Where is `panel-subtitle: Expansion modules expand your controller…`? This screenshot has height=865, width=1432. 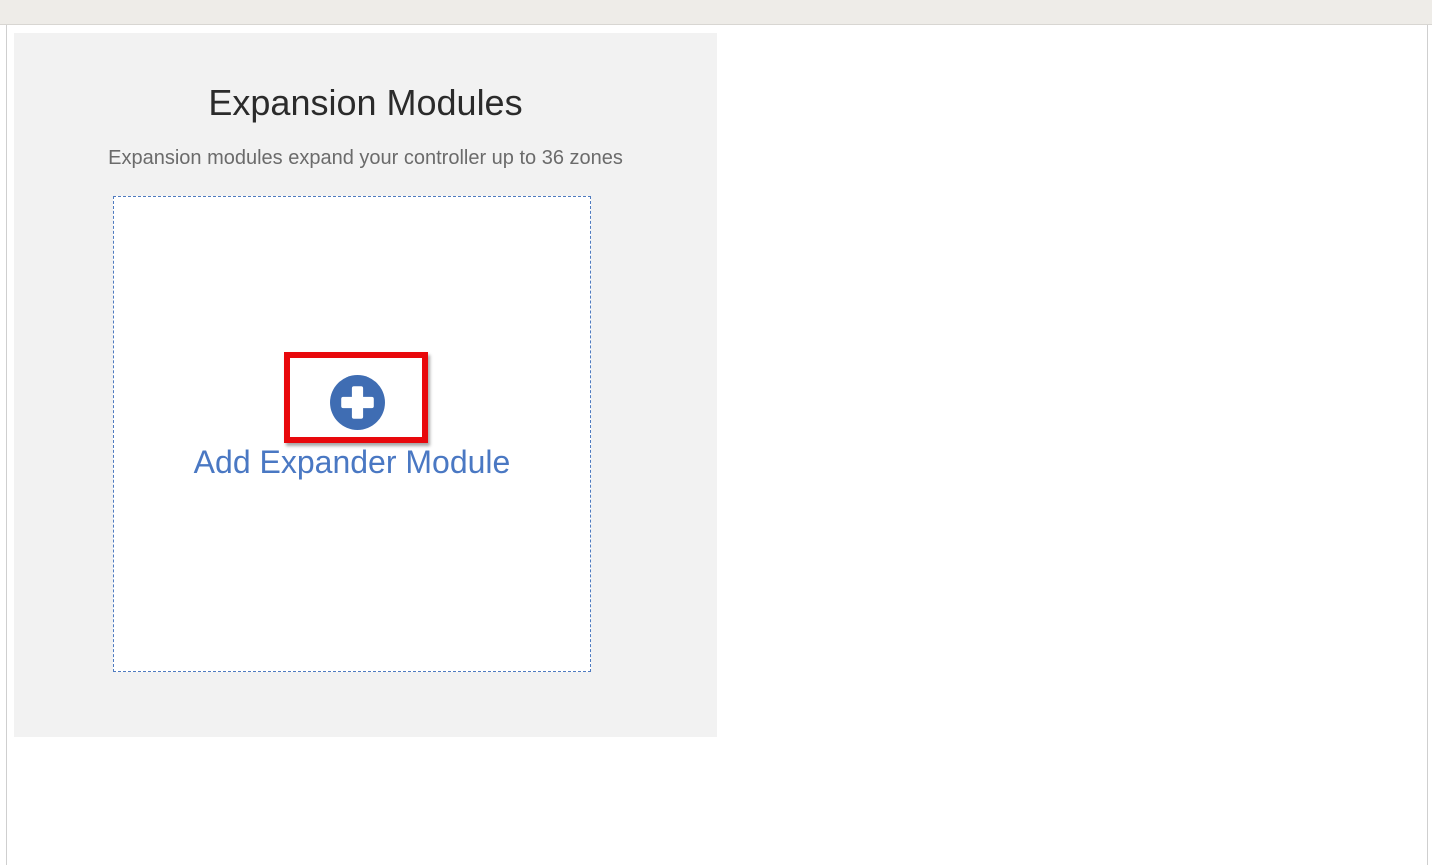 panel-subtitle: Expansion modules expand your controller… is located at coordinates (365, 158).